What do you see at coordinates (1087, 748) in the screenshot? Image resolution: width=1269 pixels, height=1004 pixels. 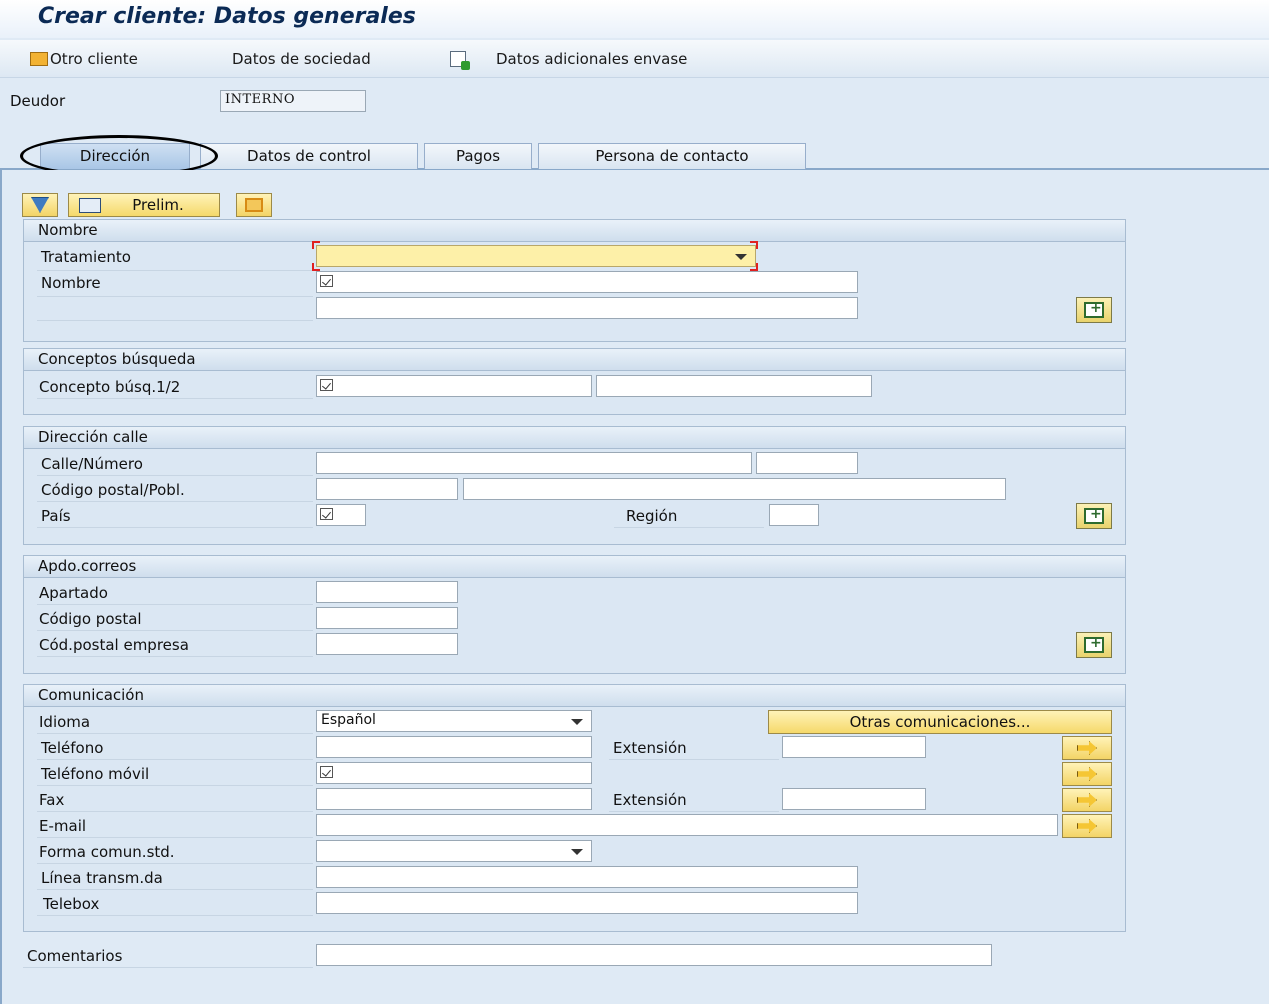 I see `telefono-more-button` at bounding box center [1087, 748].